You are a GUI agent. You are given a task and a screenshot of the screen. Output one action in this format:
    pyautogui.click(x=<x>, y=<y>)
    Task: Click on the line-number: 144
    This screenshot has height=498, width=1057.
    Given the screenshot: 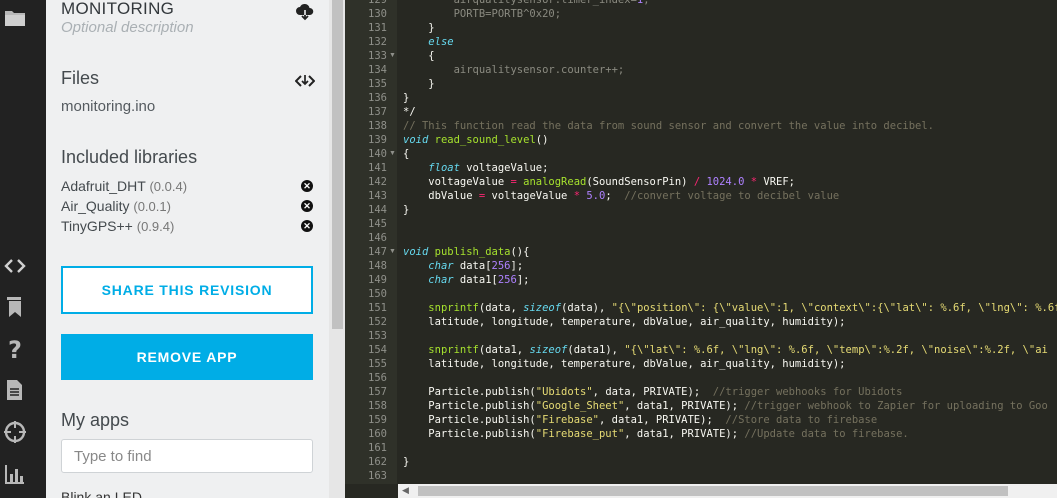 What is the action you would take?
    pyautogui.click(x=377, y=210)
    